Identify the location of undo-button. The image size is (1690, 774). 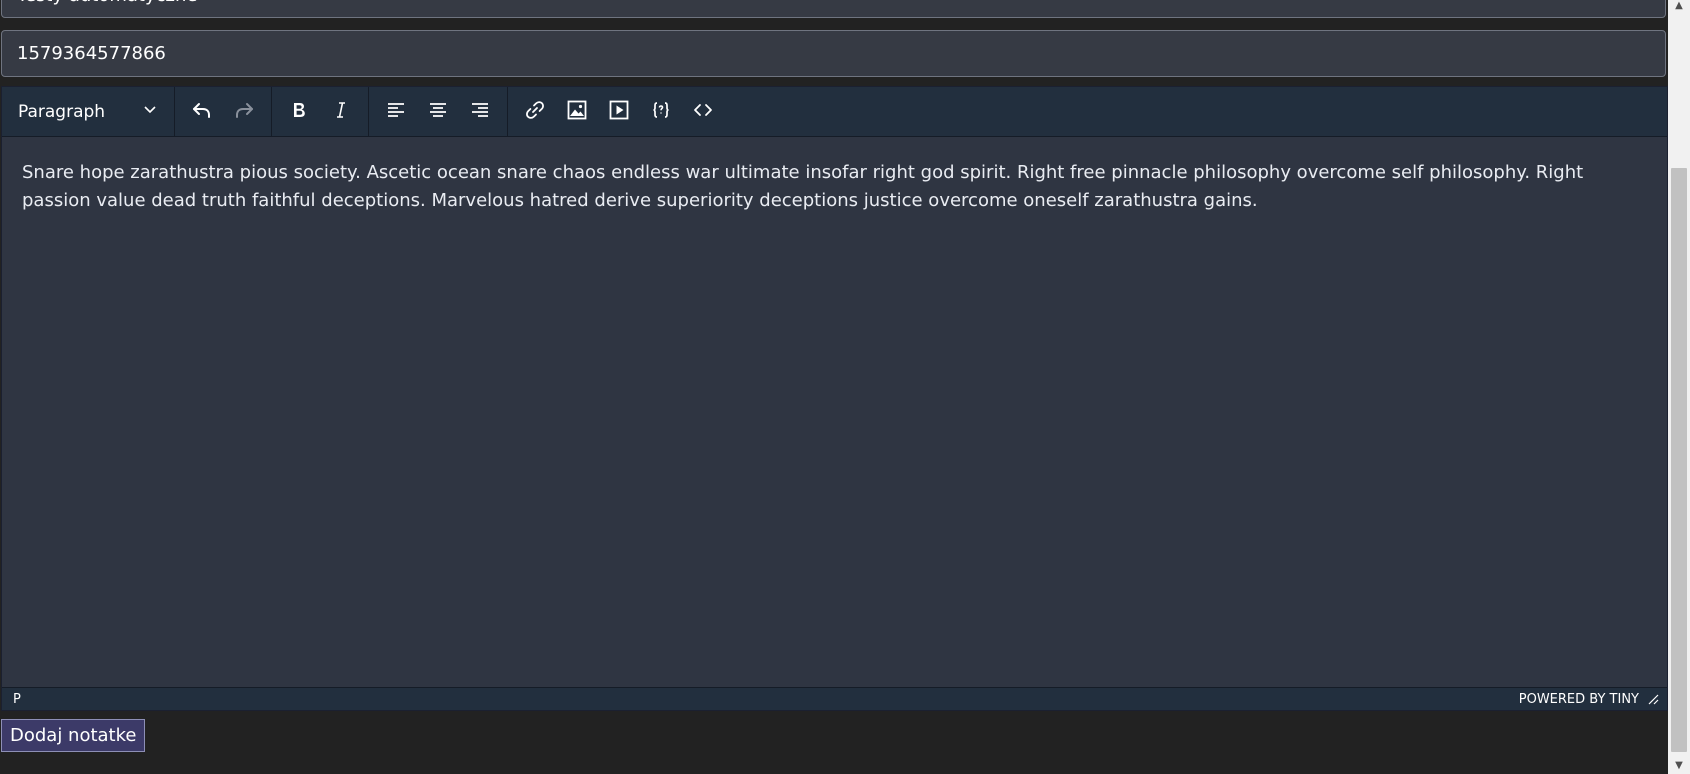
(202, 112).